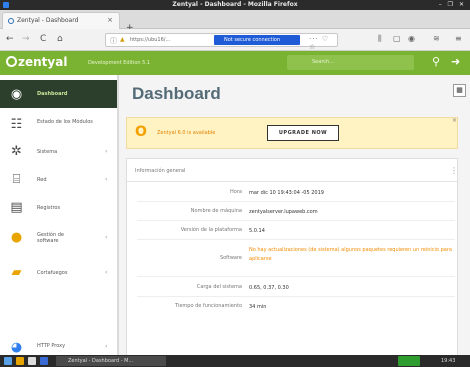 The image size is (470, 367). Describe the element at coordinates (16, 179) in the screenshot. I see `network-icon: ⌸` at that location.